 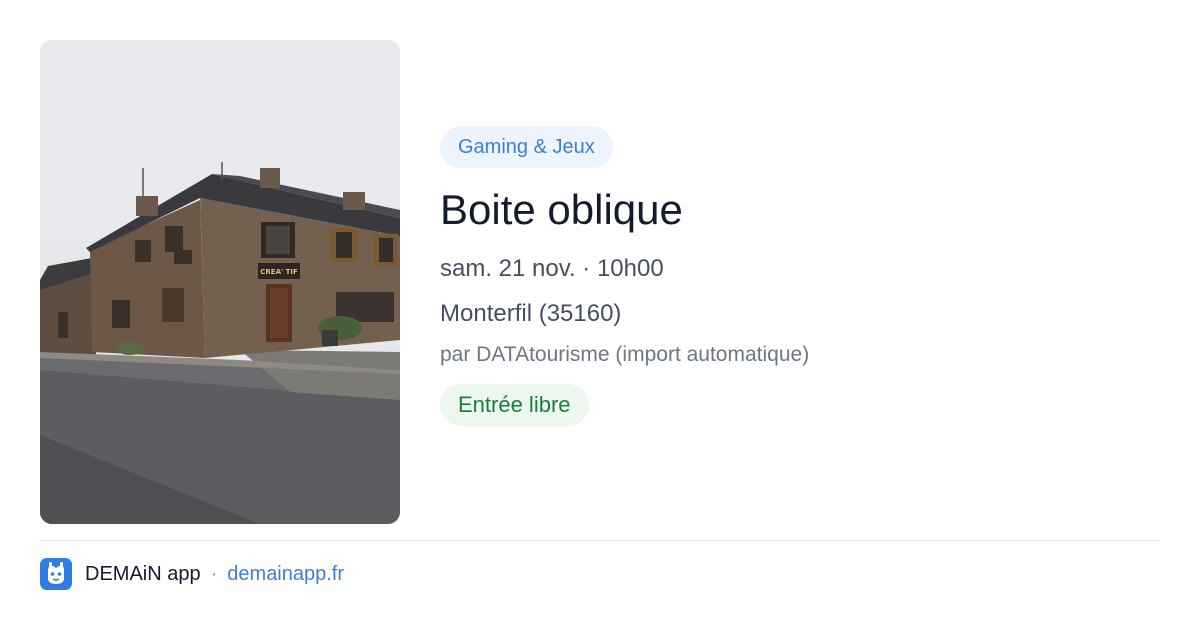 What do you see at coordinates (56, 574) in the screenshot?
I see `demain-app-logo-icon` at bounding box center [56, 574].